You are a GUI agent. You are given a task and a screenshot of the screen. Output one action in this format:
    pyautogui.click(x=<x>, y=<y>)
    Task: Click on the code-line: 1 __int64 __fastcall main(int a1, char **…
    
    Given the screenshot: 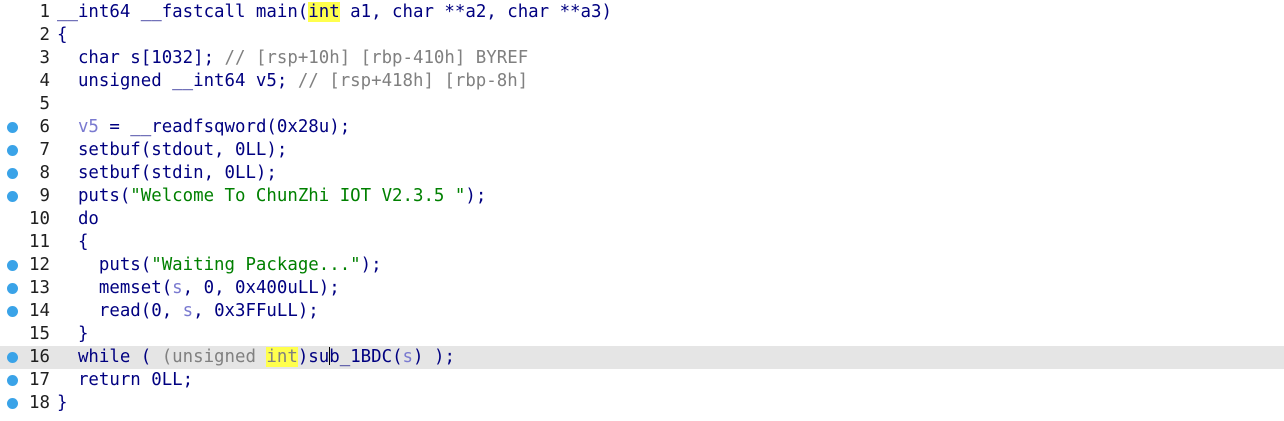 What is the action you would take?
    pyautogui.click(x=642, y=12)
    